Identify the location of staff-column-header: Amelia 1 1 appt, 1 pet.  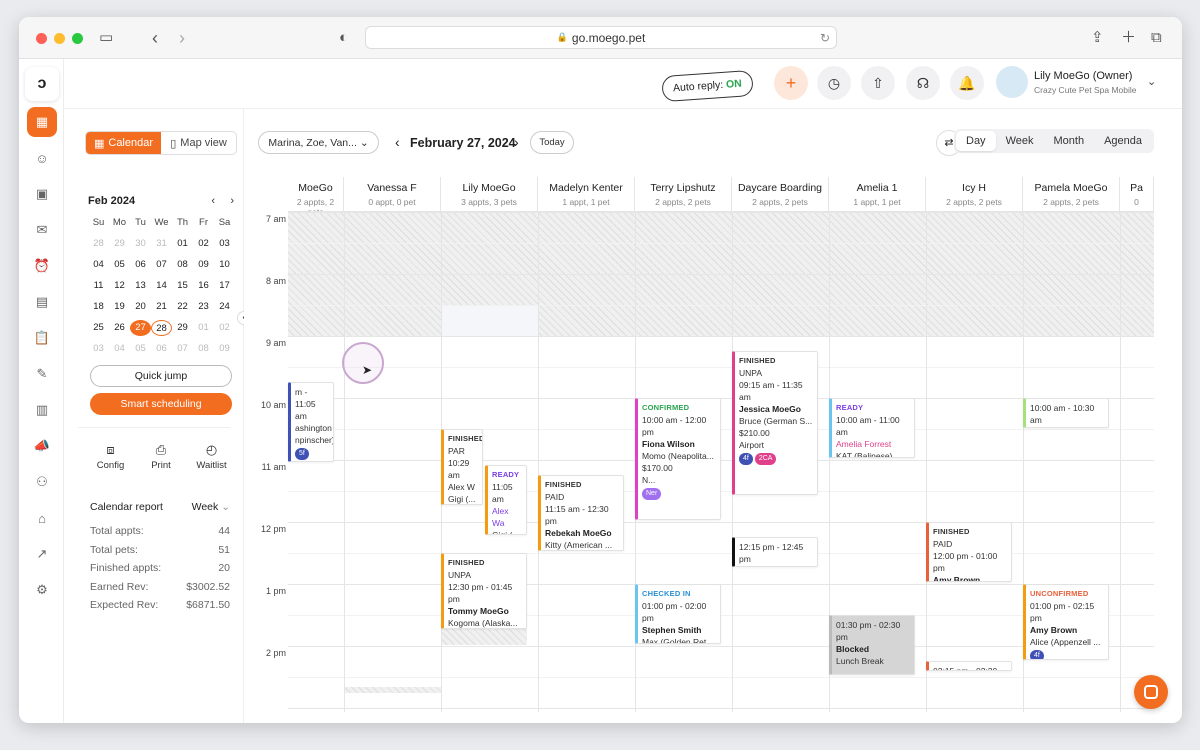
(877, 194).